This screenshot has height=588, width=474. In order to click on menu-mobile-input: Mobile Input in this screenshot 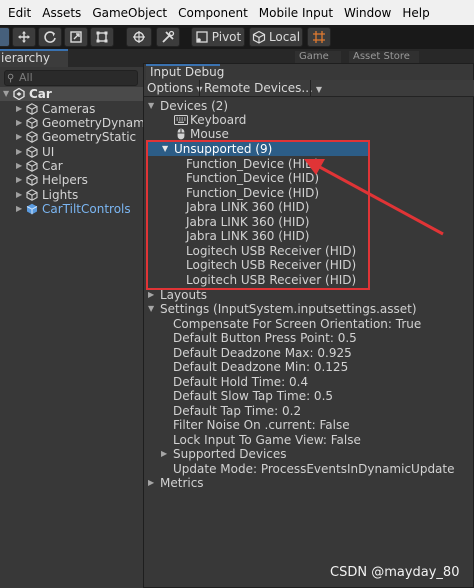, I will do `click(296, 13)`.